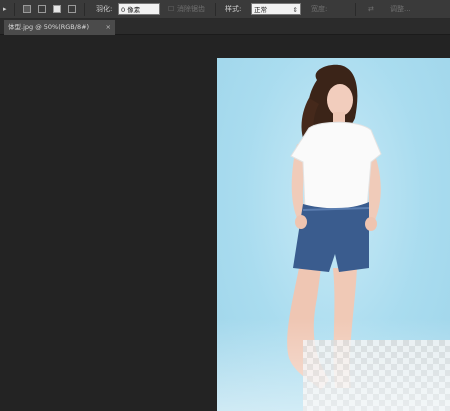 This screenshot has width=450, height=411. I want to click on chevron-down-icon: ⇕, so click(295, 10).